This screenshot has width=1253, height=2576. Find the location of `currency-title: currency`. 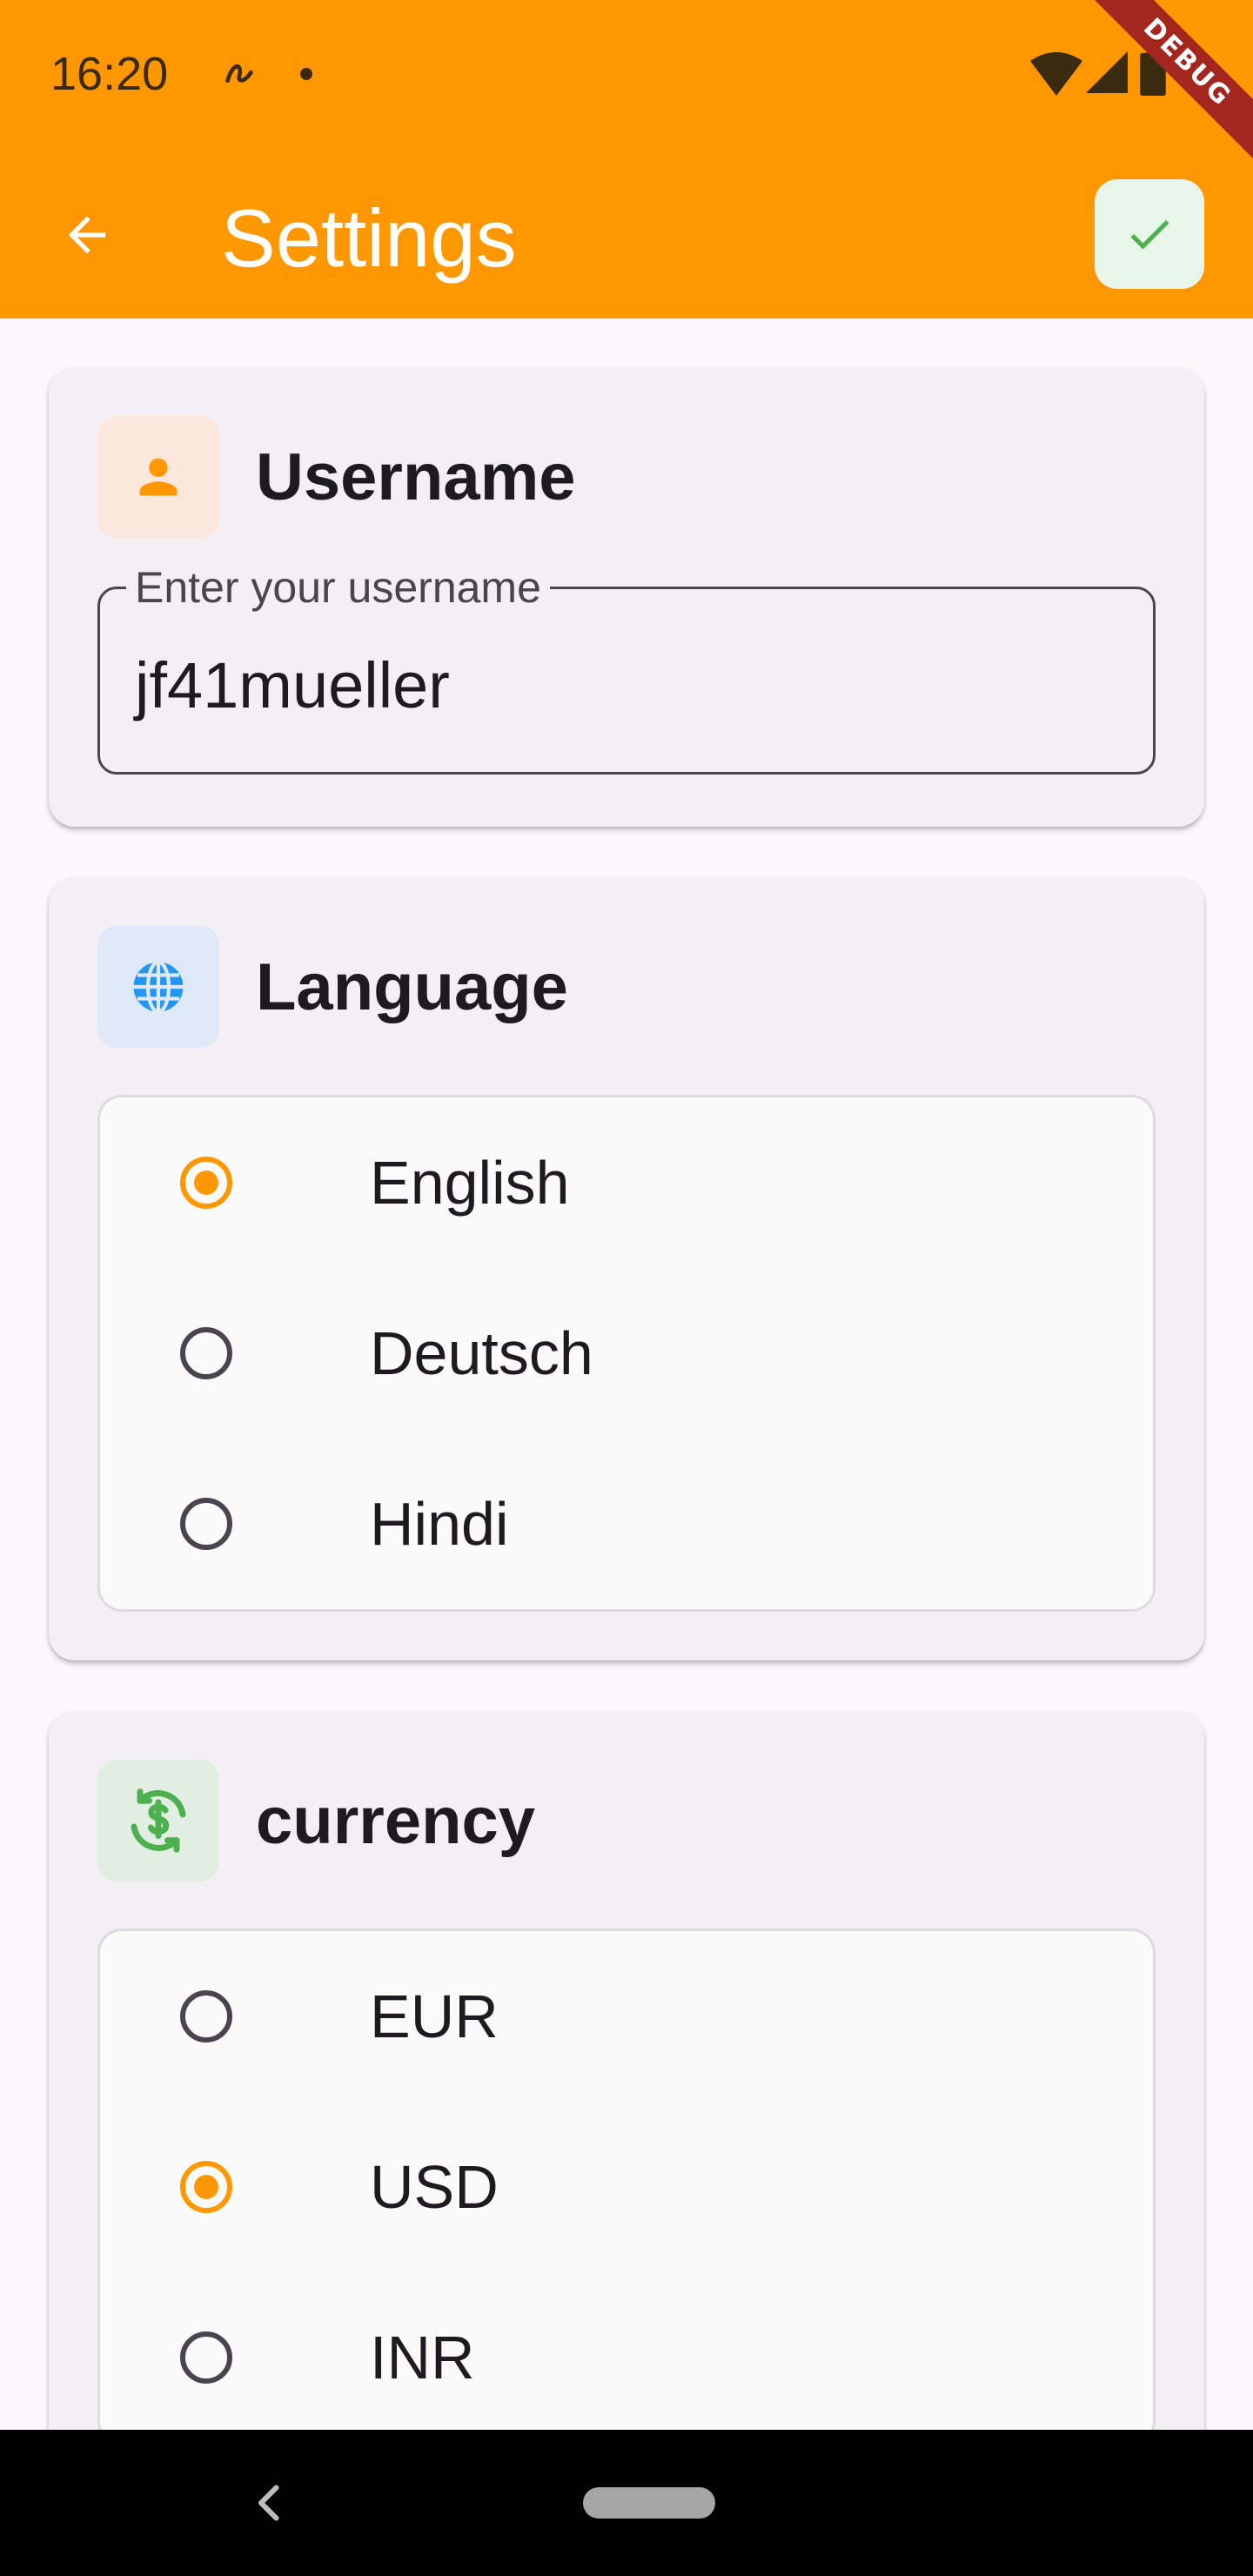

currency-title: currency is located at coordinates (396, 1821).